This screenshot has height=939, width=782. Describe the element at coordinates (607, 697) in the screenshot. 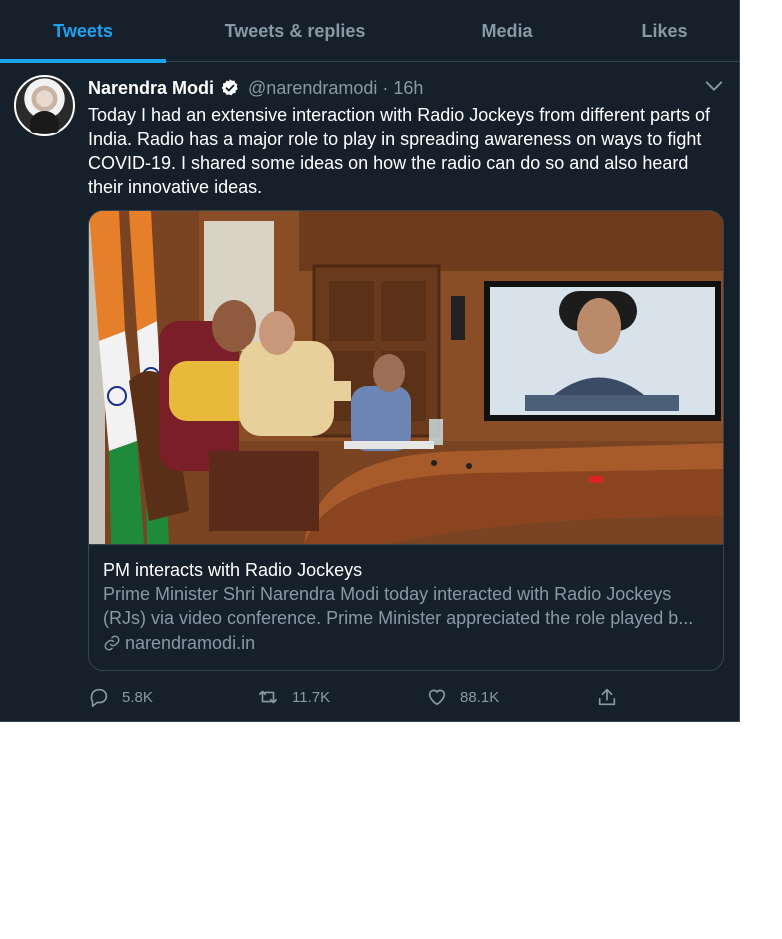

I see `share-icon` at that location.